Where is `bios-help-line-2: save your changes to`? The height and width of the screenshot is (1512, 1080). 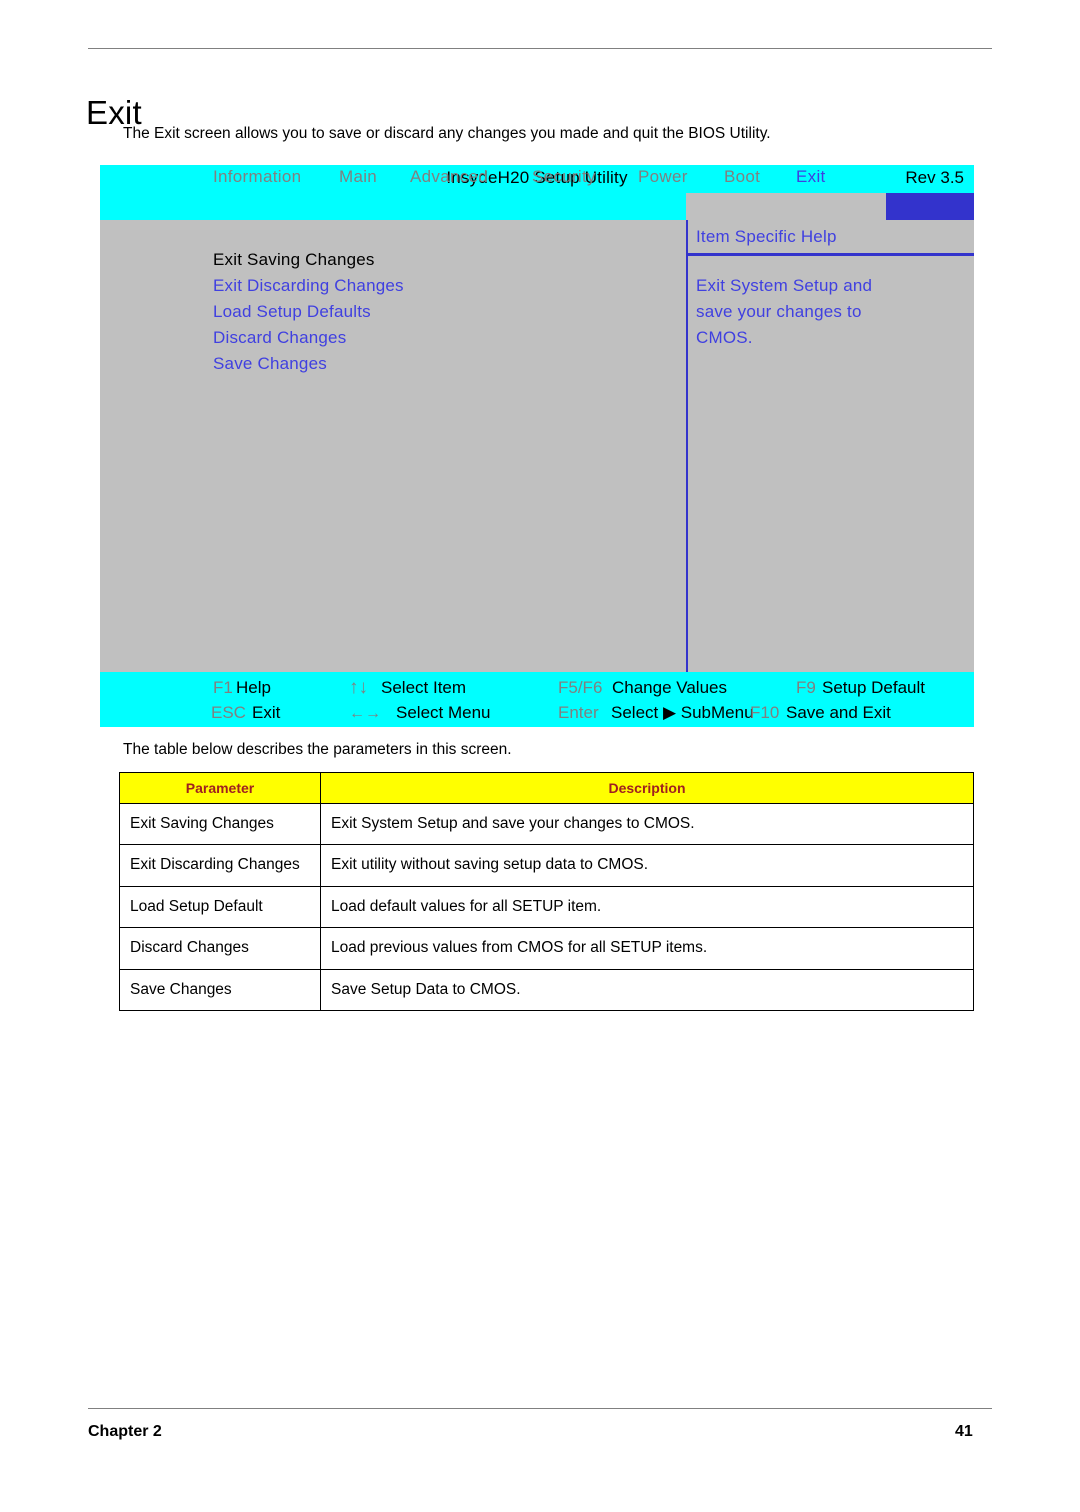 bios-help-line-2: save your changes to is located at coordinates (779, 311).